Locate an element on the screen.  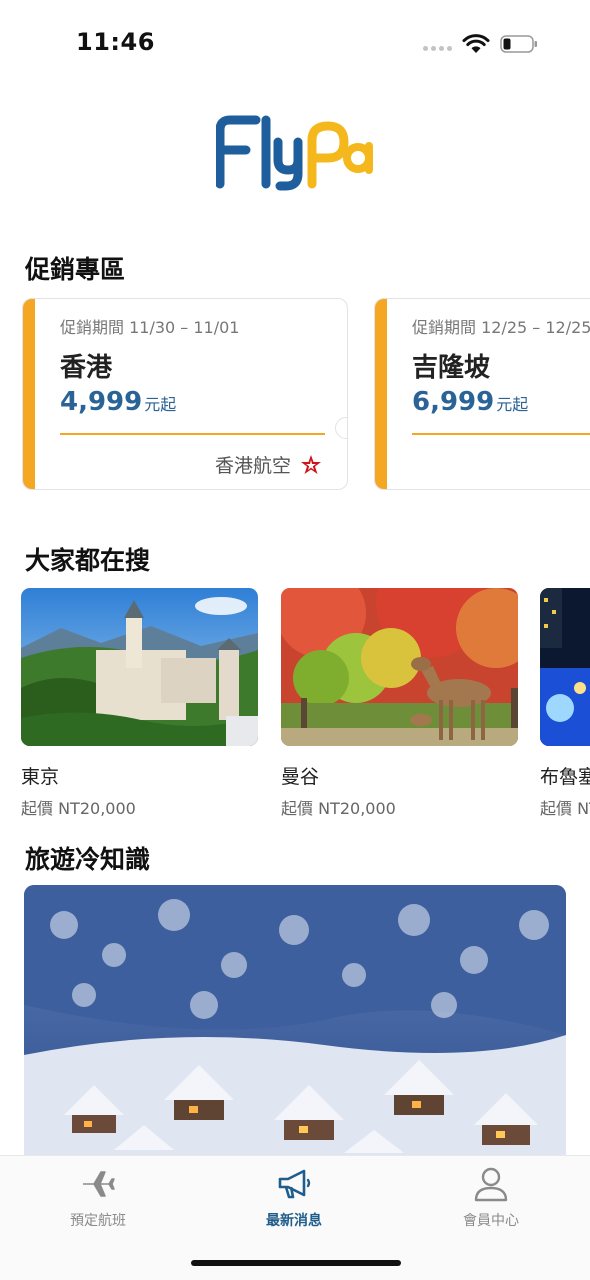
ticket-notch is located at coordinates (341, 428).